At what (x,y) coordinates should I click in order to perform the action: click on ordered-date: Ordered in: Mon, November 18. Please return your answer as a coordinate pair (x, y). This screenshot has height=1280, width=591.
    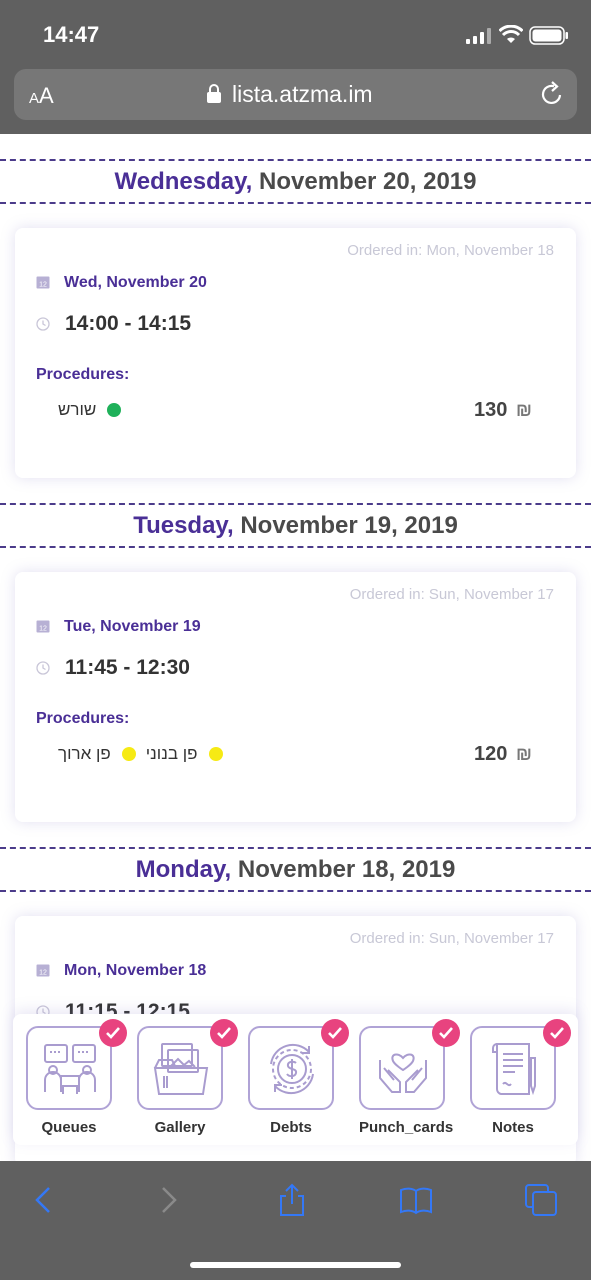
    Looking at the image, I should click on (450, 250).